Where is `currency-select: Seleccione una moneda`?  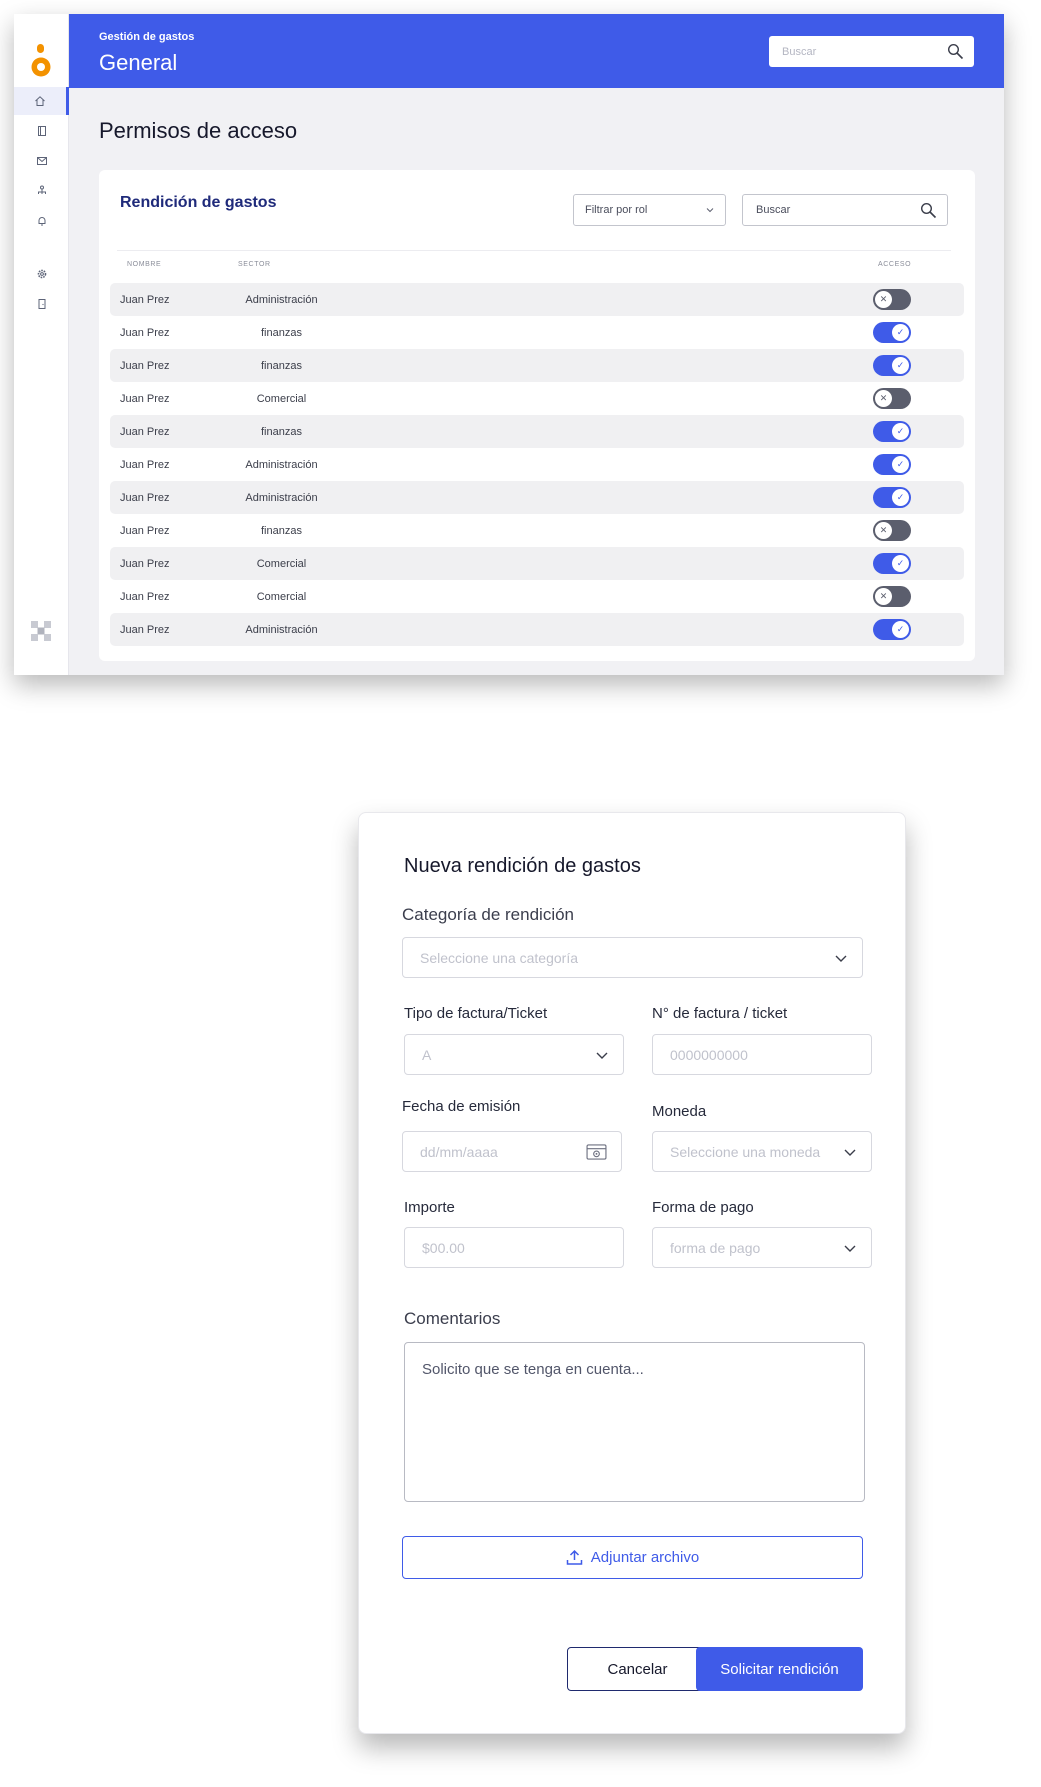 currency-select: Seleccione una moneda is located at coordinates (762, 1151).